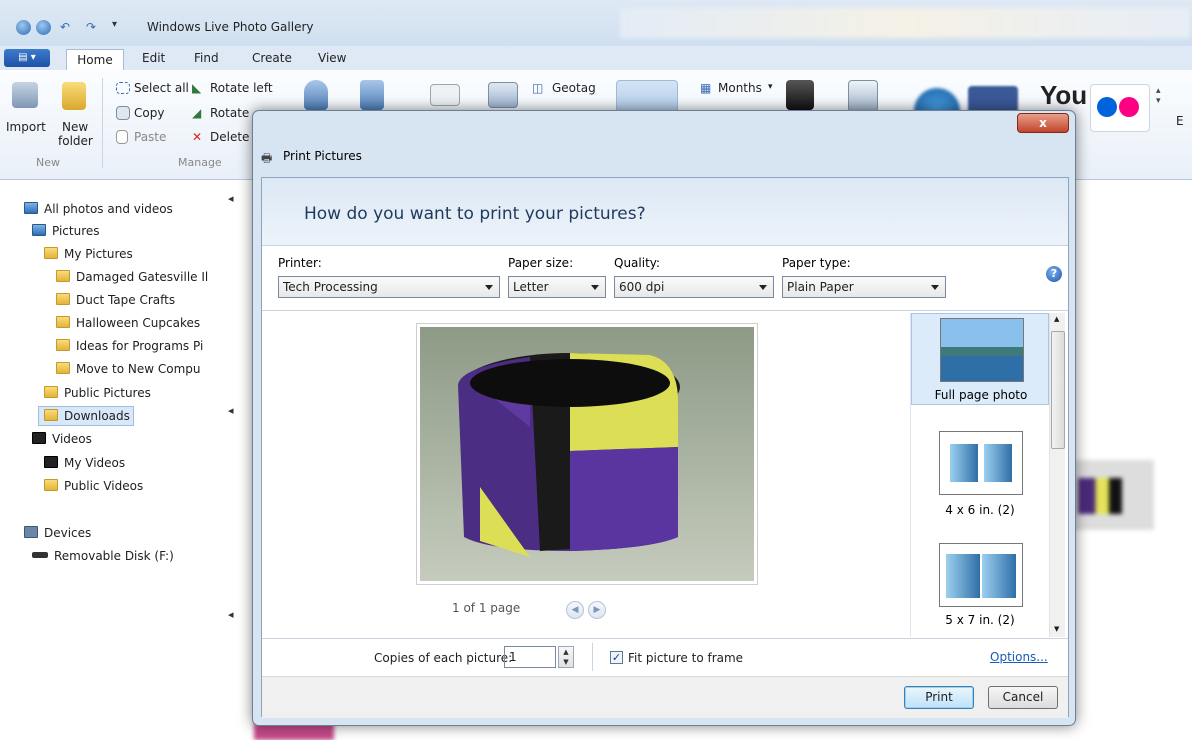 The image size is (1192, 740). I want to click on caption-icon, so click(503, 95).